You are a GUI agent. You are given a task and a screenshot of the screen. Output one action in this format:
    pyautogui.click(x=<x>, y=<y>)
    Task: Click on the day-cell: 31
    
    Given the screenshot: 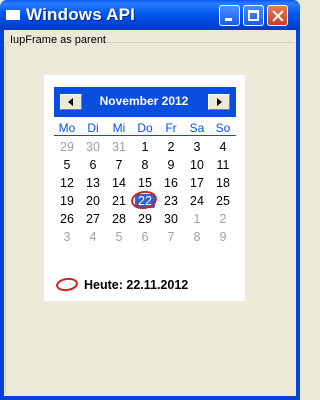 What is the action you would take?
    pyautogui.click(x=119, y=147)
    